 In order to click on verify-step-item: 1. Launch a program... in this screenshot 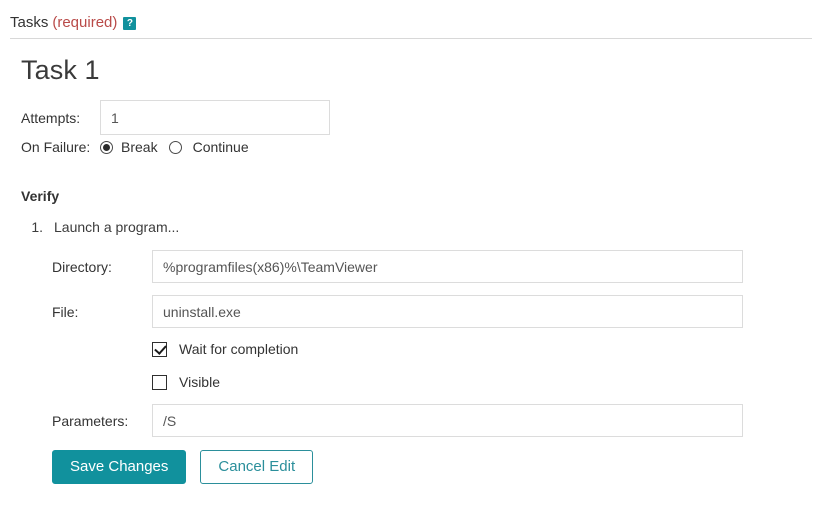, I will do `click(100, 227)`.